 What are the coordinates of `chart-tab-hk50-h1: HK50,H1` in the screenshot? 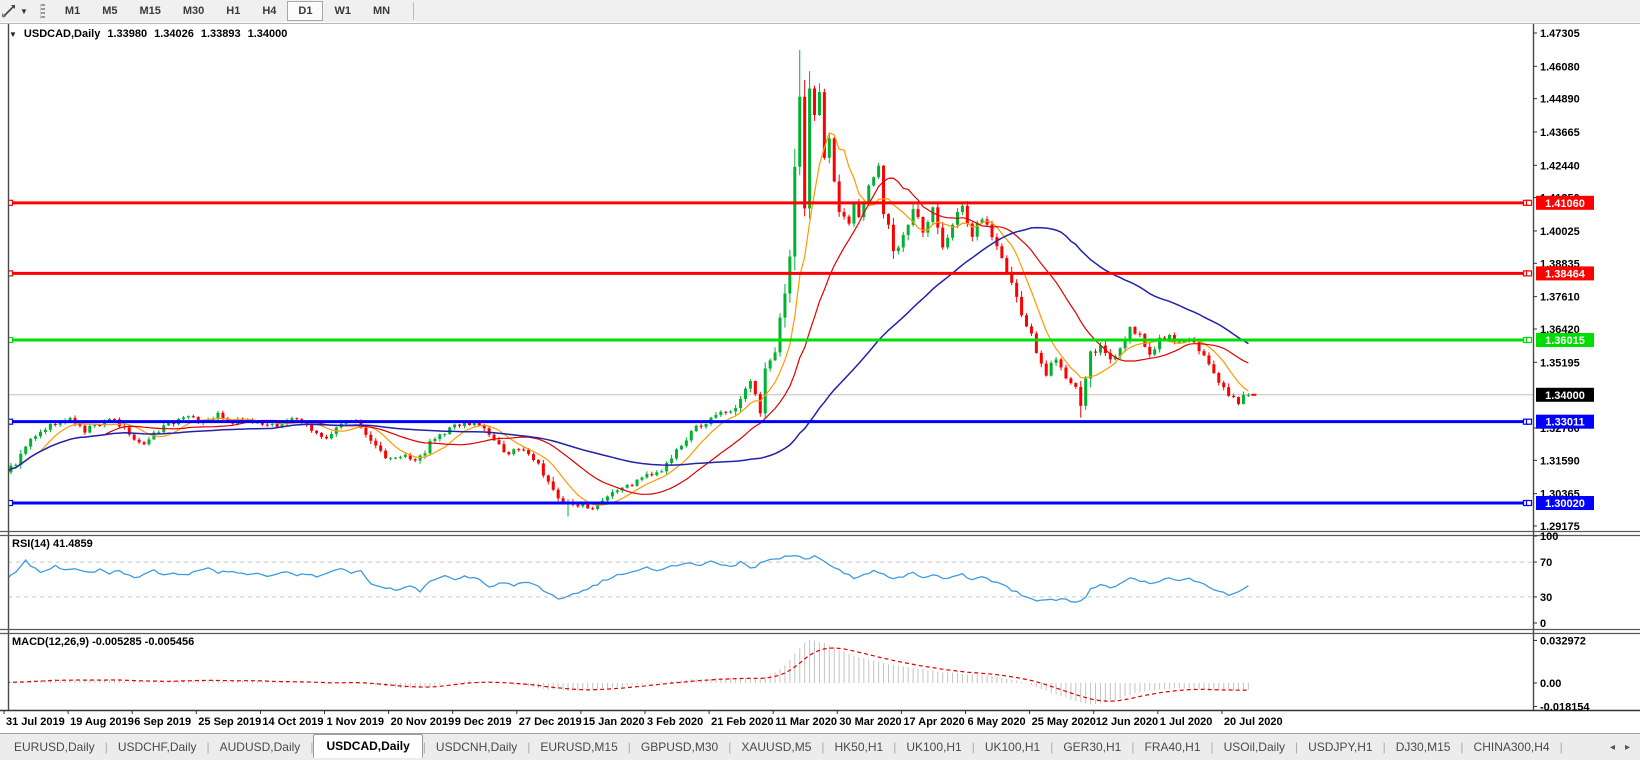 It's located at (859, 747).